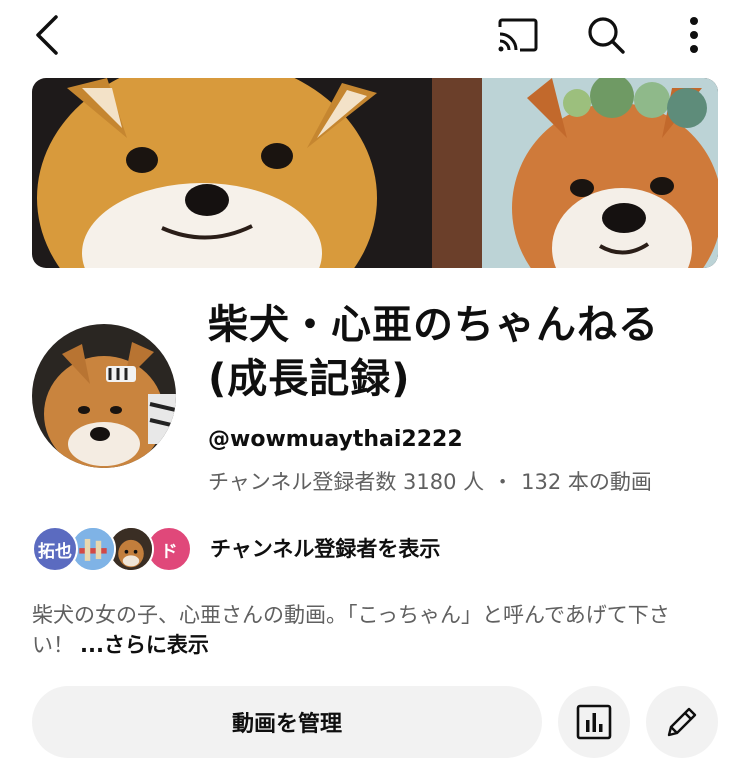  I want to click on channel-stats: チャンネル登録者数 3180 人・ 132 本の動画, so click(430, 482).